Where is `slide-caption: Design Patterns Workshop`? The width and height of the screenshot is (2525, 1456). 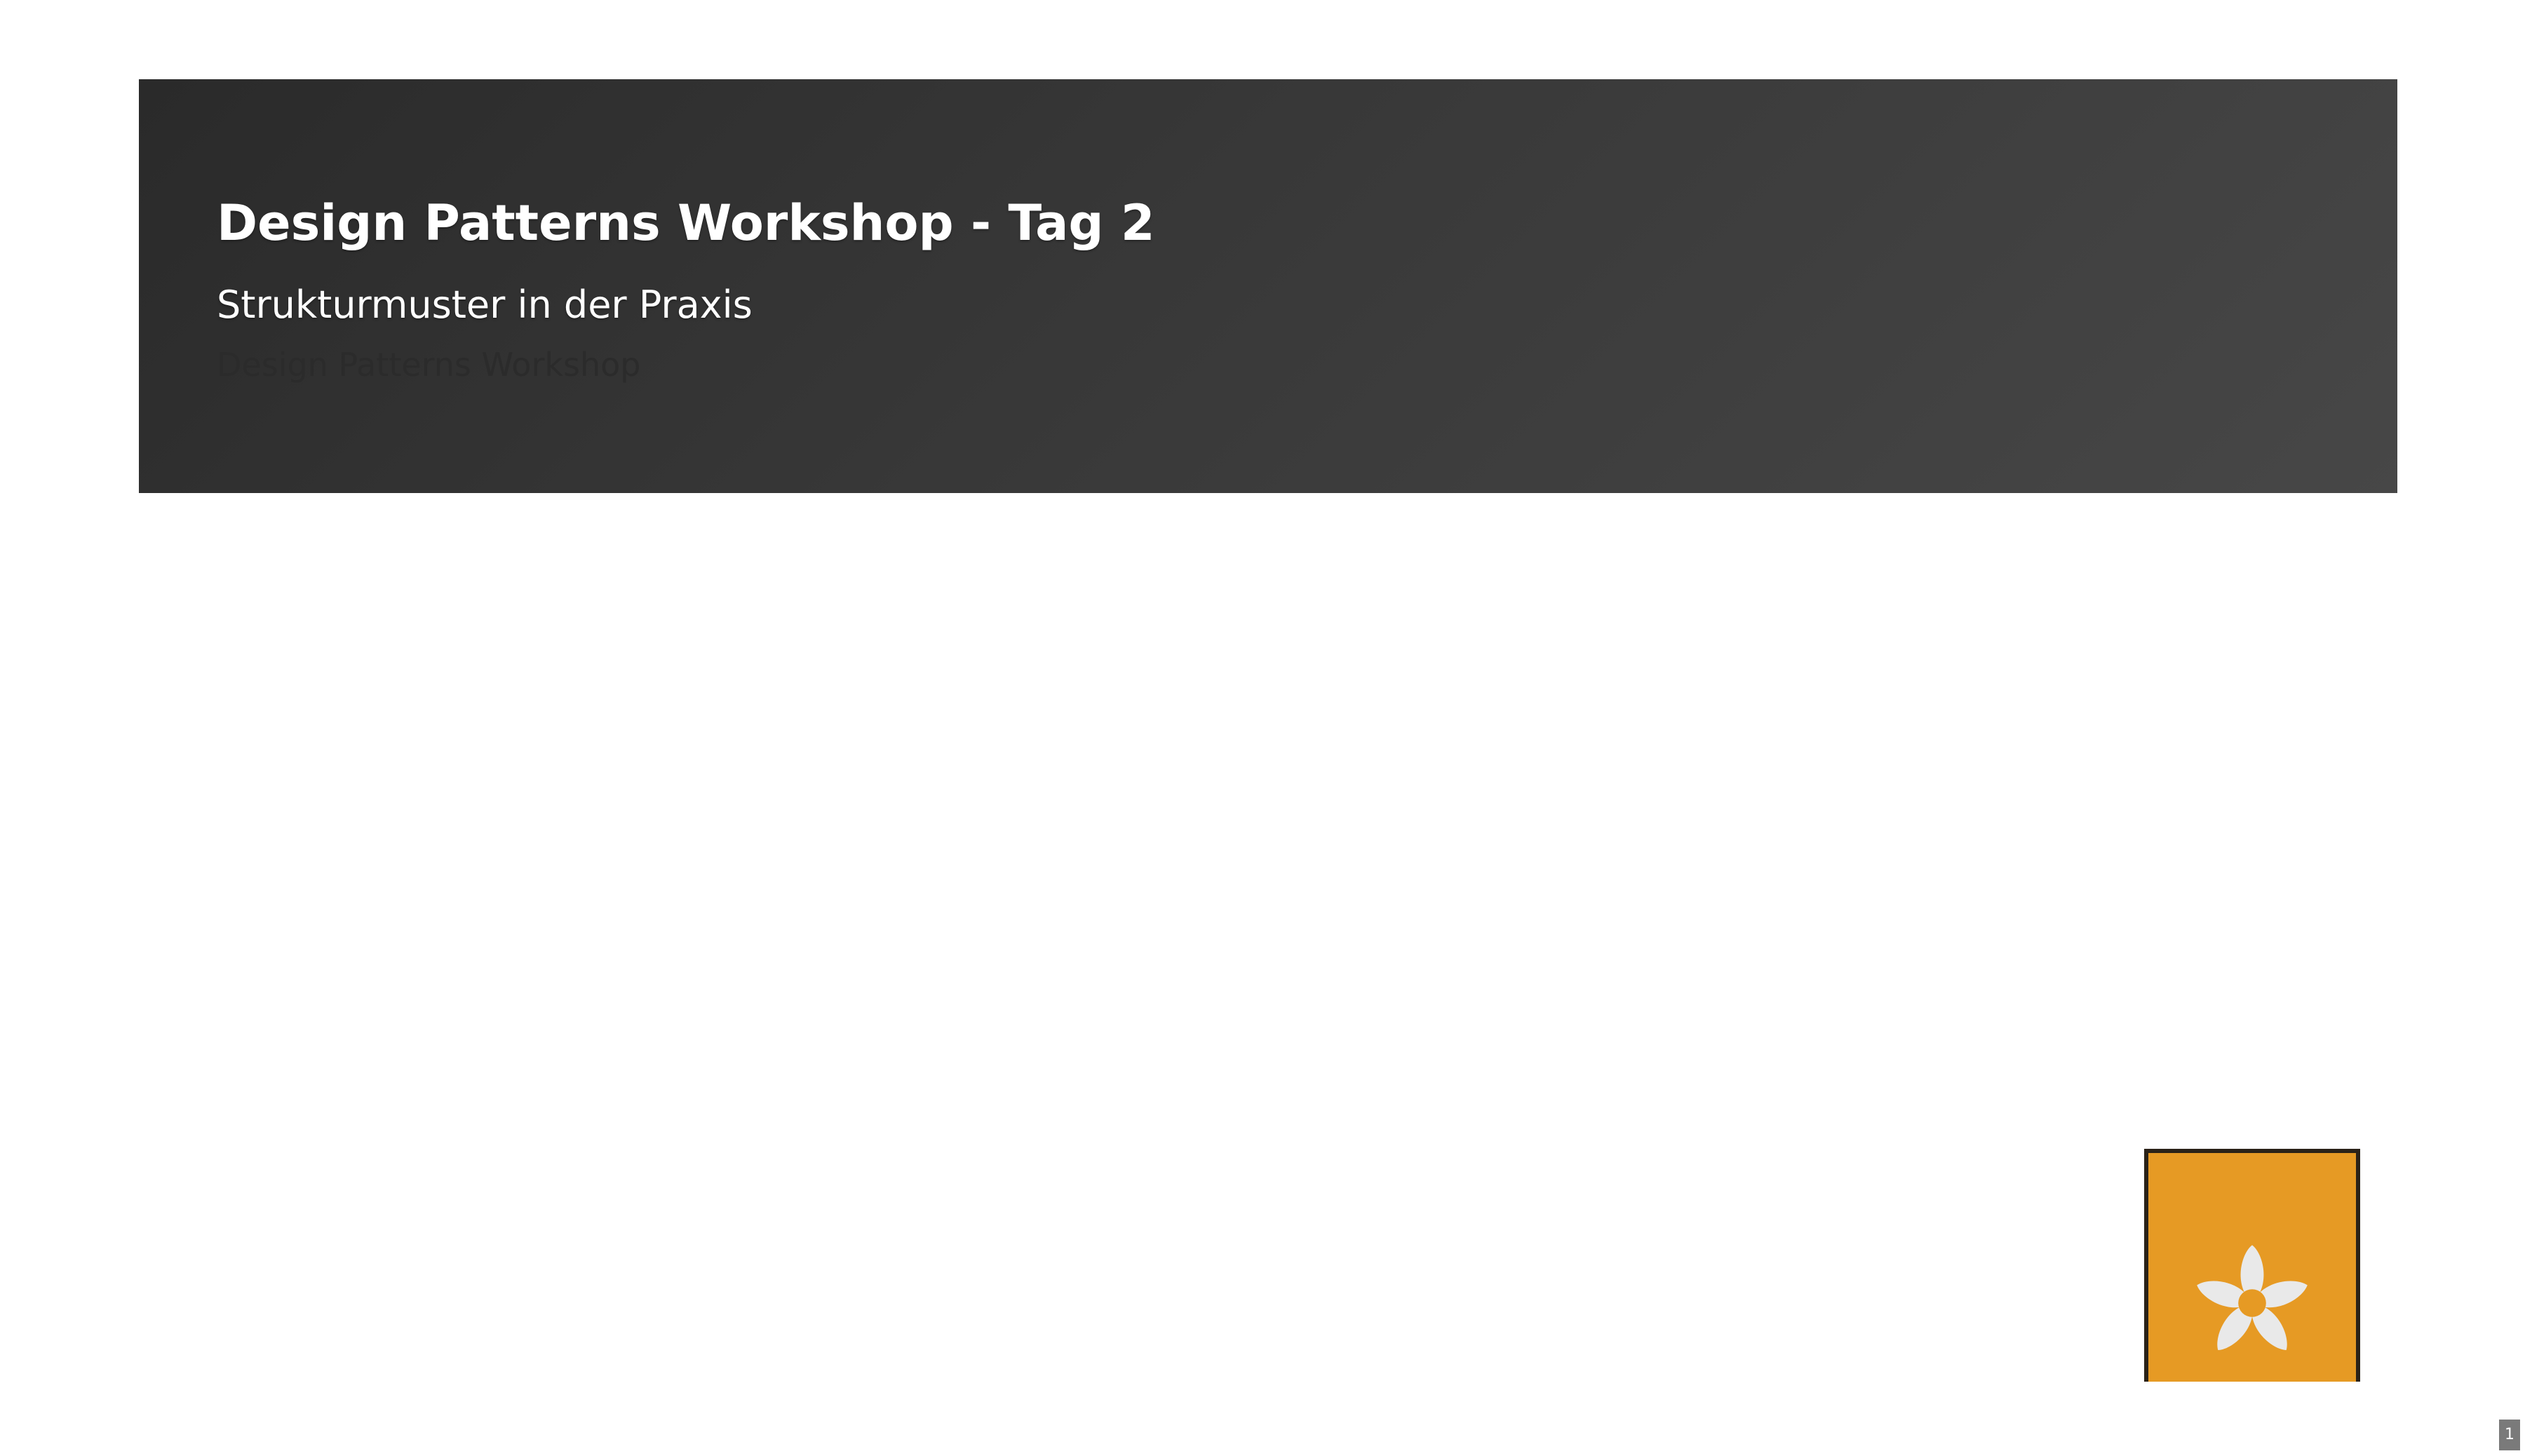 slide-caption: Design Patterns Workshop is located at coordinates (429, 365).